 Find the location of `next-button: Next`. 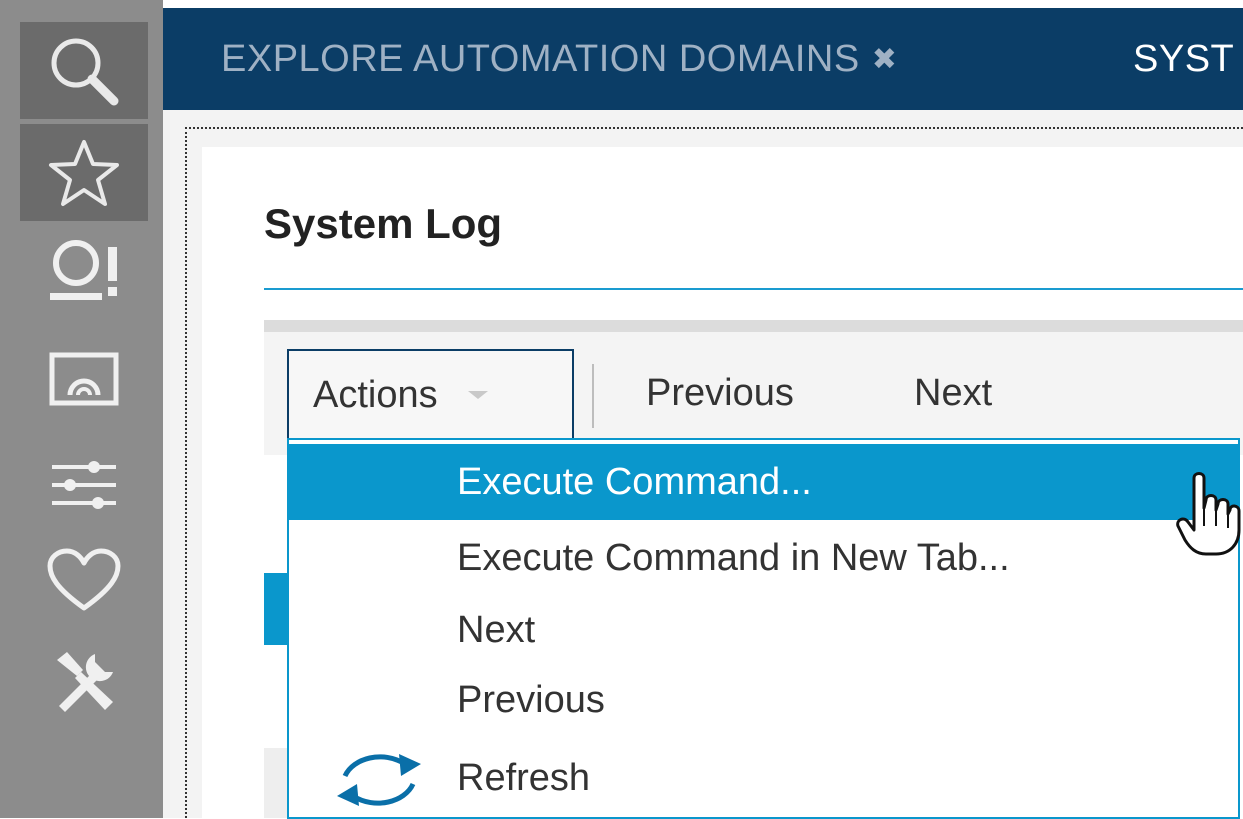

next-button: Next is located at coordinates (953, 393).